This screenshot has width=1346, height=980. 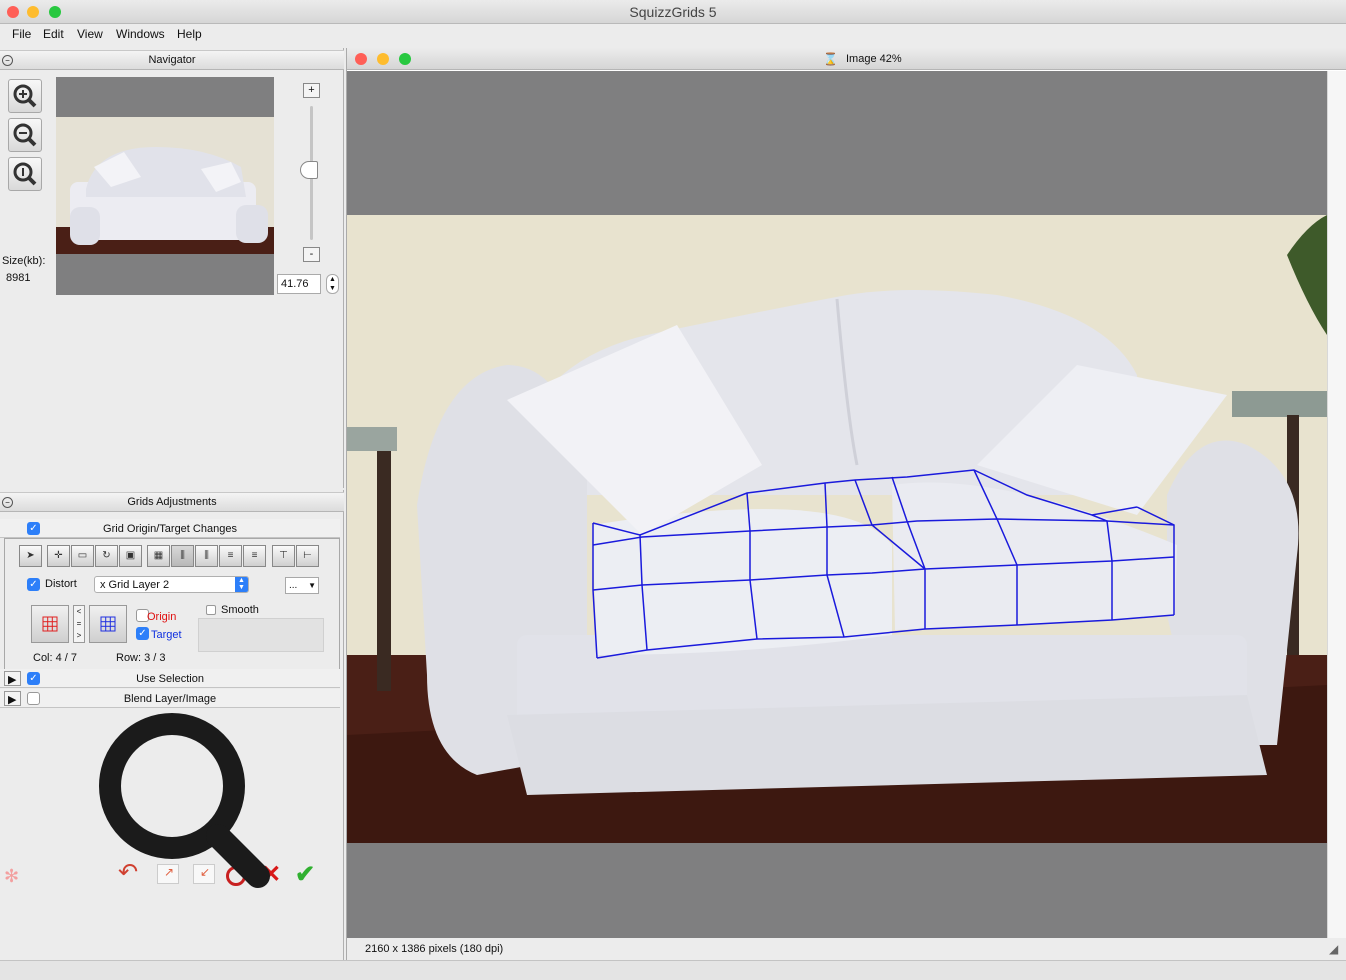 I want to click on cancel-button: ✕, so click(x=271, y=874).